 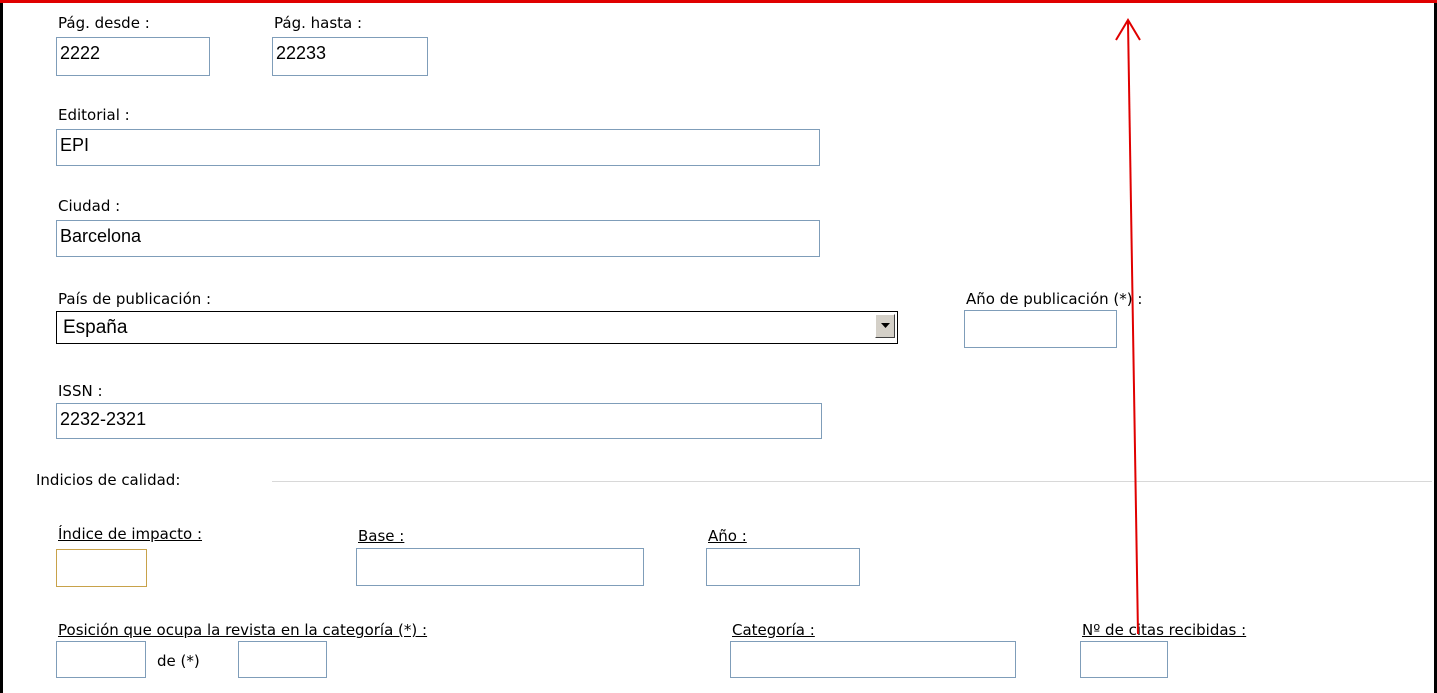 What do you see at coordinates (1128, 326) in the screenshot?
I see `annotation-arrow` at bounding box center [1128, 326].